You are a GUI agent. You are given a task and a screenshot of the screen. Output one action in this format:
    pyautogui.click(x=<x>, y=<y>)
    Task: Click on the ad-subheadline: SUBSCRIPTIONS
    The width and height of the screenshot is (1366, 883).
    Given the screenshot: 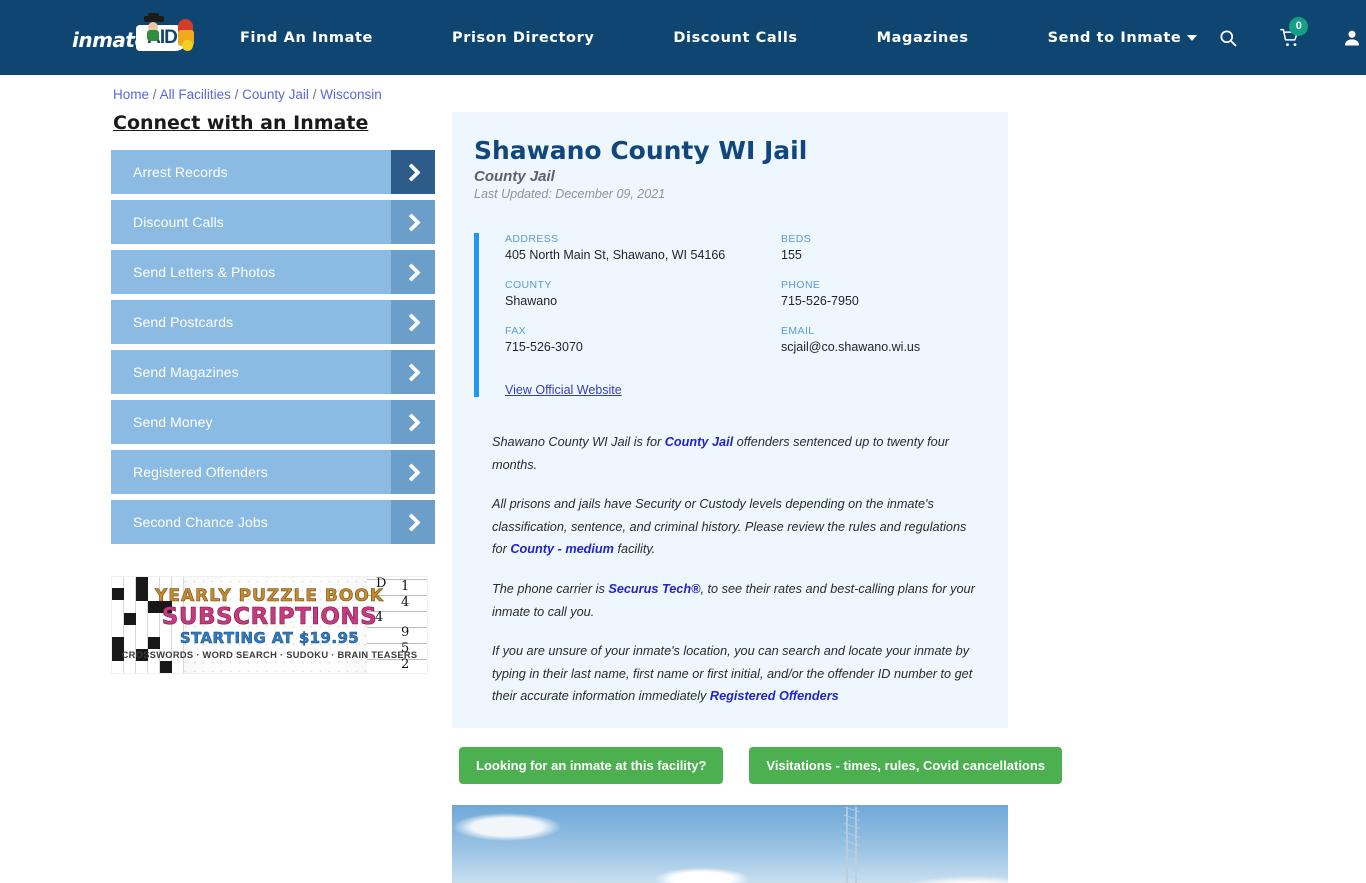 What is the action you would take?
    pyautogui.click(x=269, y=617)
    